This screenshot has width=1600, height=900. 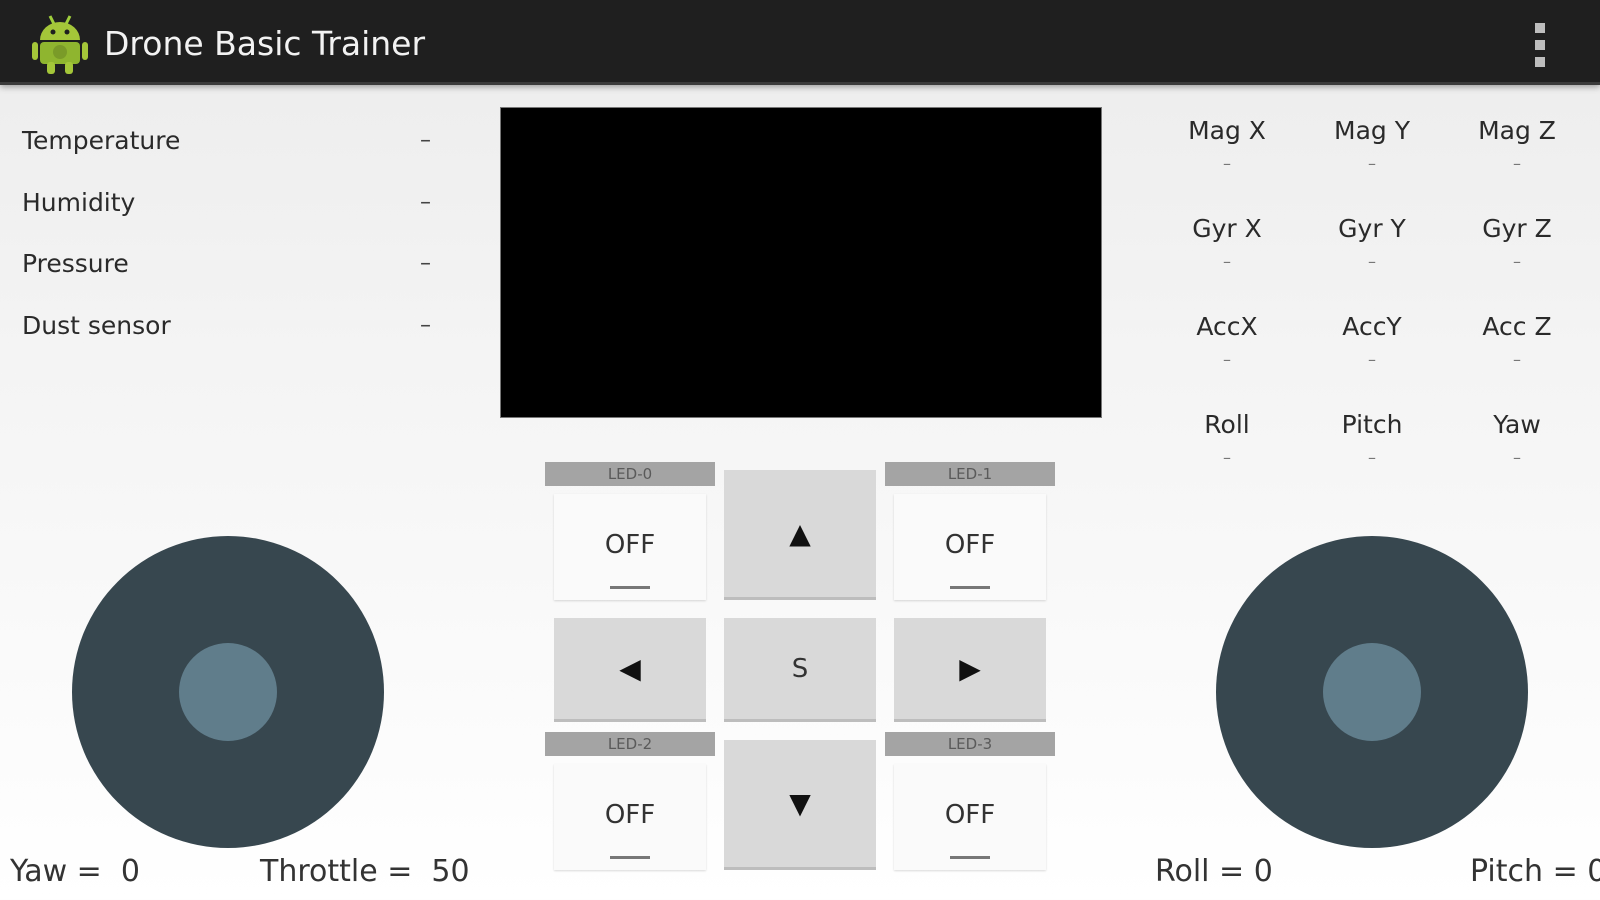 What do you see at coordinates (1372, 261) in the screenshot?
I see `imu-value-gyr-y: –` at bounding box center [1372, 261].